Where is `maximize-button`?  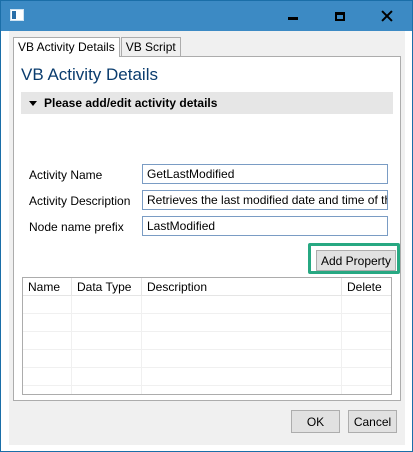 maximize-button is located at coordinates (339, 16).